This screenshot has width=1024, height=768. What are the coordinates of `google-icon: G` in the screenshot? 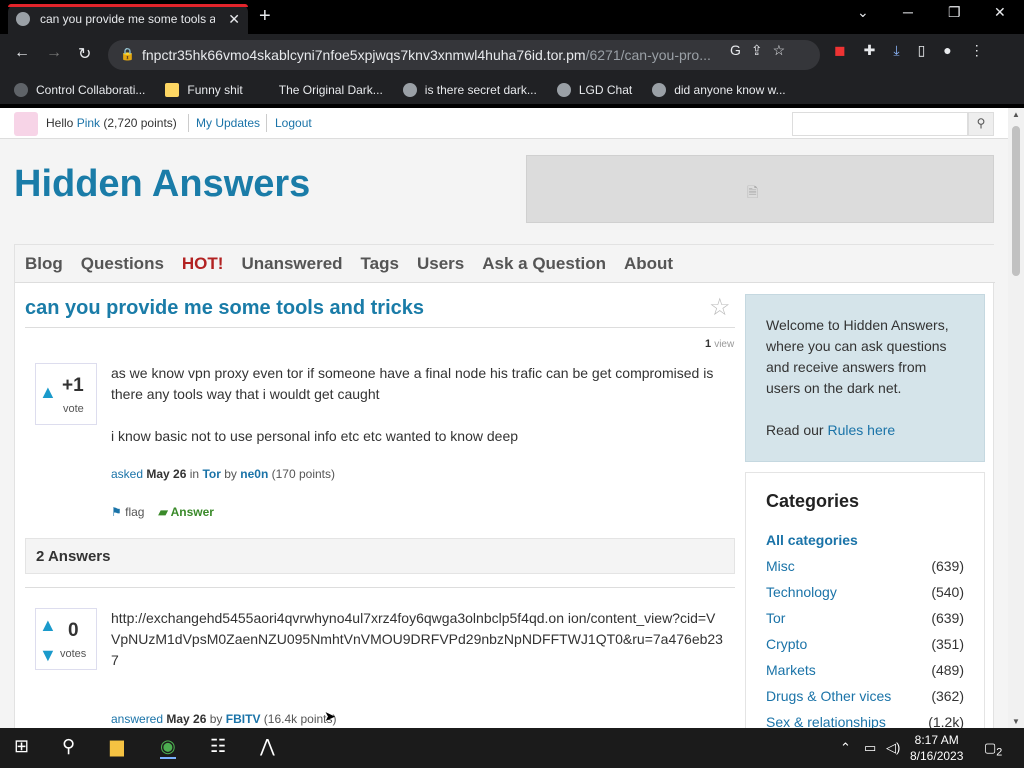 It's located at (735, 50).